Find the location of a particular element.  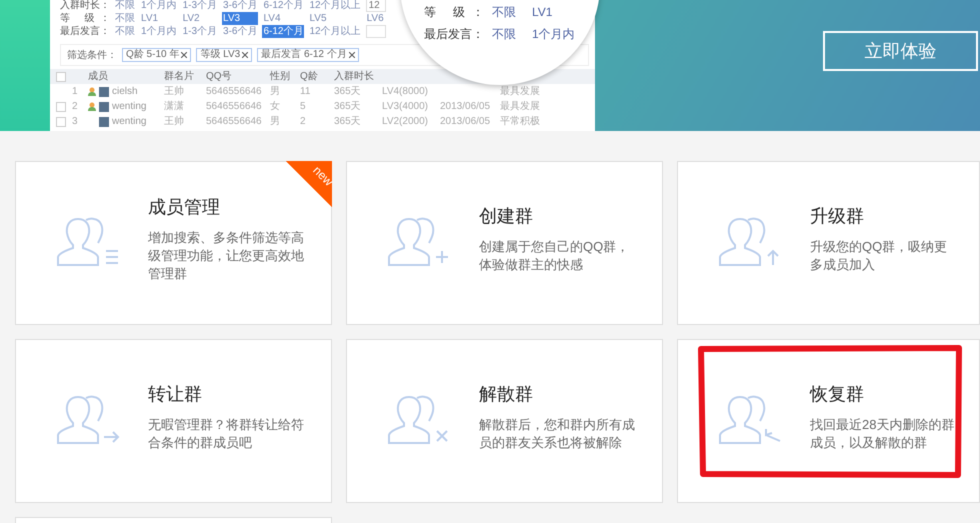

filter-input: 12 is located at coordinates (376, 6).